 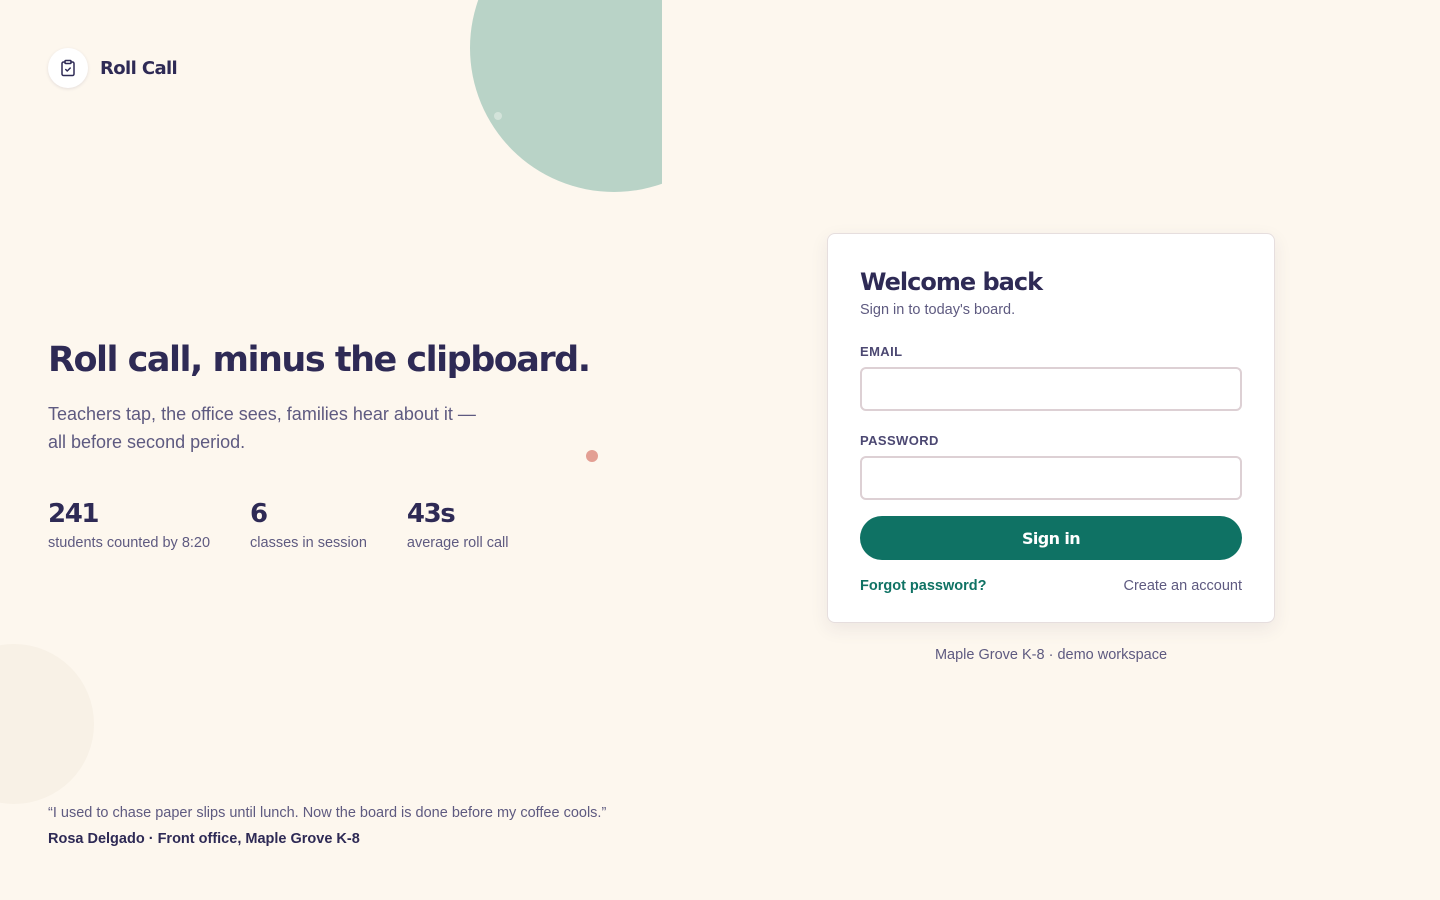 What do you see at coordinates (923, 586) in the screenshot?
I see `forgot-password-link: Forgot password?` at bounding box center [923, 586].